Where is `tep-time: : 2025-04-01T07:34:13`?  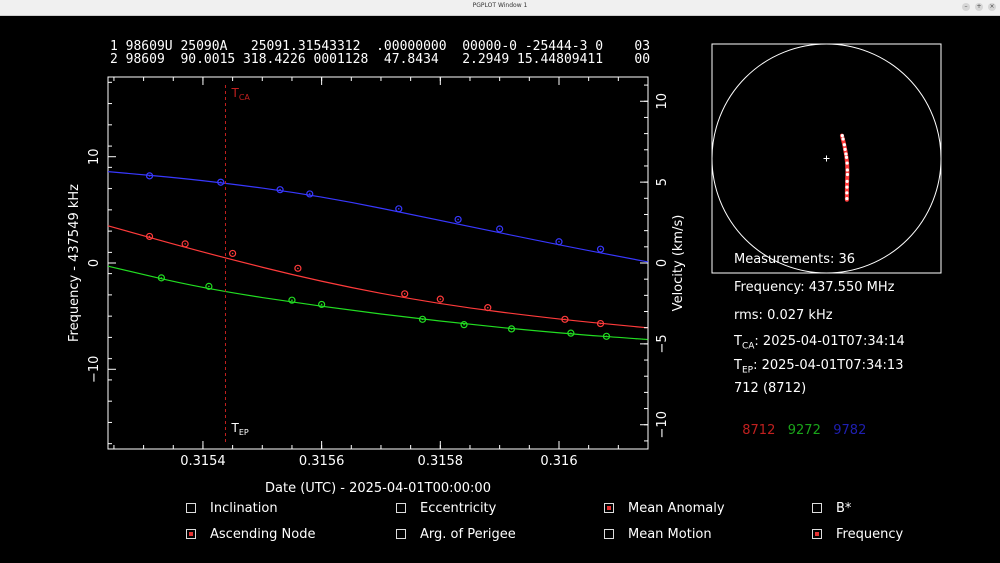 tep-time: : 2025-04-01T07:34:13 is located at coordinates (828, 365).